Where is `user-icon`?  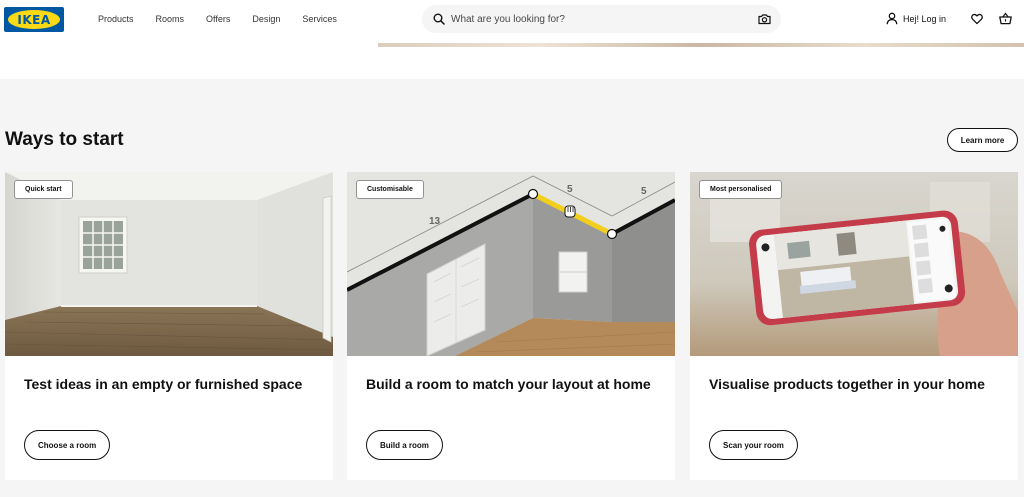 user-icon is located at coordinates (892, 18).